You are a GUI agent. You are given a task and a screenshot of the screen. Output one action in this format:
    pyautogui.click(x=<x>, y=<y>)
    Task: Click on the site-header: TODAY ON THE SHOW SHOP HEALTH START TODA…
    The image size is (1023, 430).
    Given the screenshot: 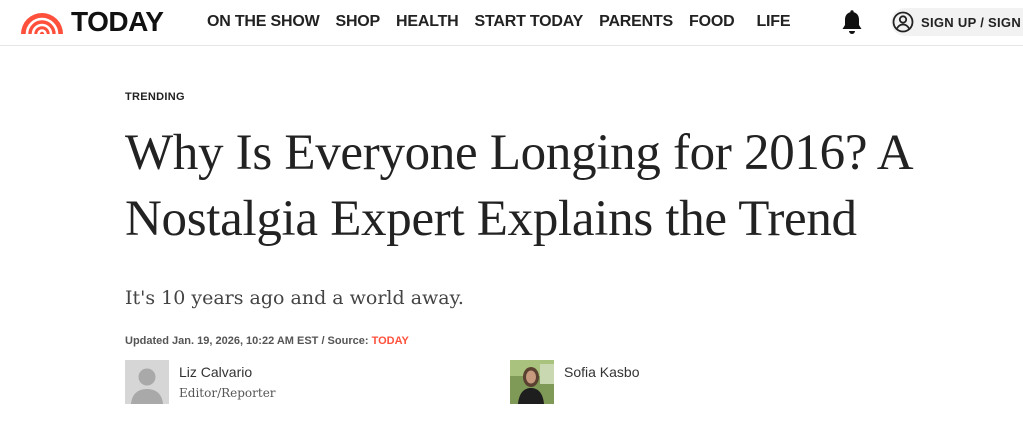 What is the action you would take?
    pyautogui.click(x=511, y=23)
    